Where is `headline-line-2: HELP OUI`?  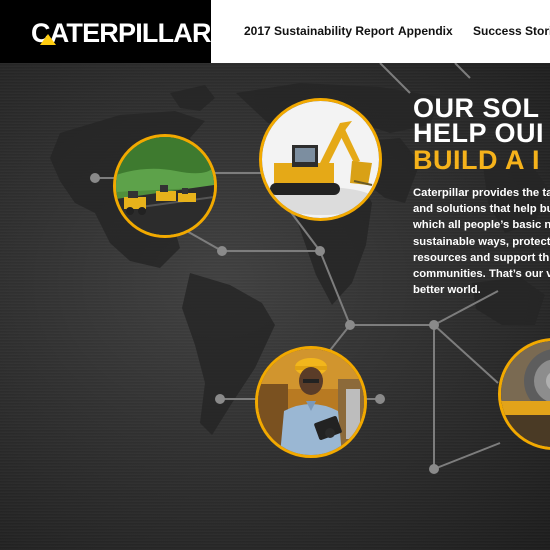 headline-line-2: HELP OUI is located at coordinates (479, 133).